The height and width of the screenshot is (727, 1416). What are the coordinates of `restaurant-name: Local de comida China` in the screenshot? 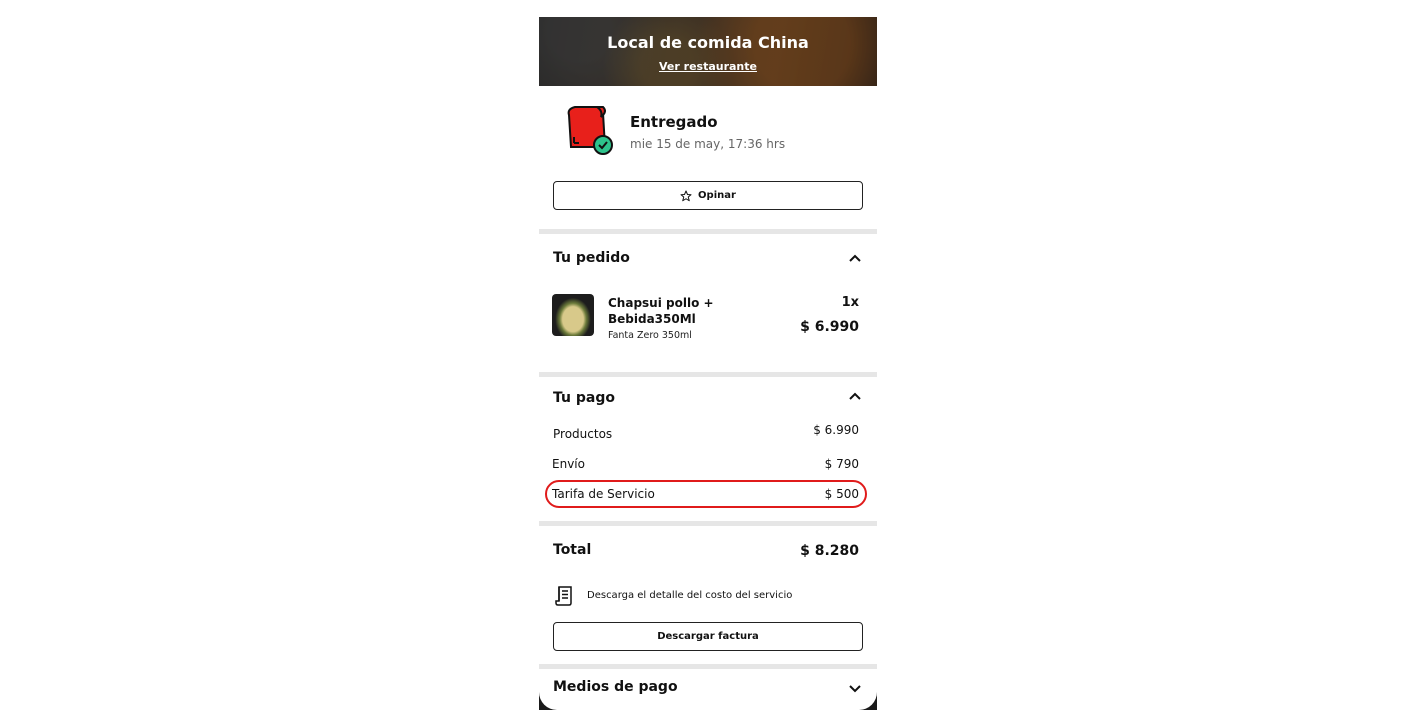 It's located at (708, 42).